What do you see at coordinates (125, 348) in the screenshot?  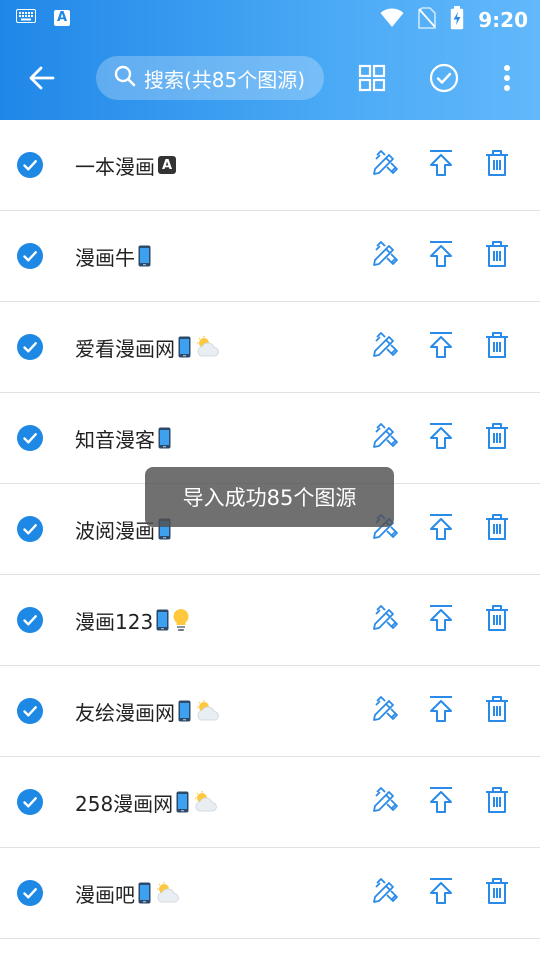 I see `source-name-text: 爱看漫画网` at bounding box center [125, 348].